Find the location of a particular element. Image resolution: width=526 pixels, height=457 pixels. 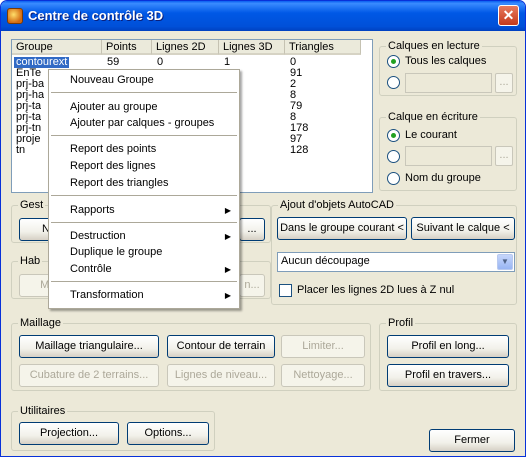

menu-item-control: Contrôle ▶ is located at coordinates (144, 269).